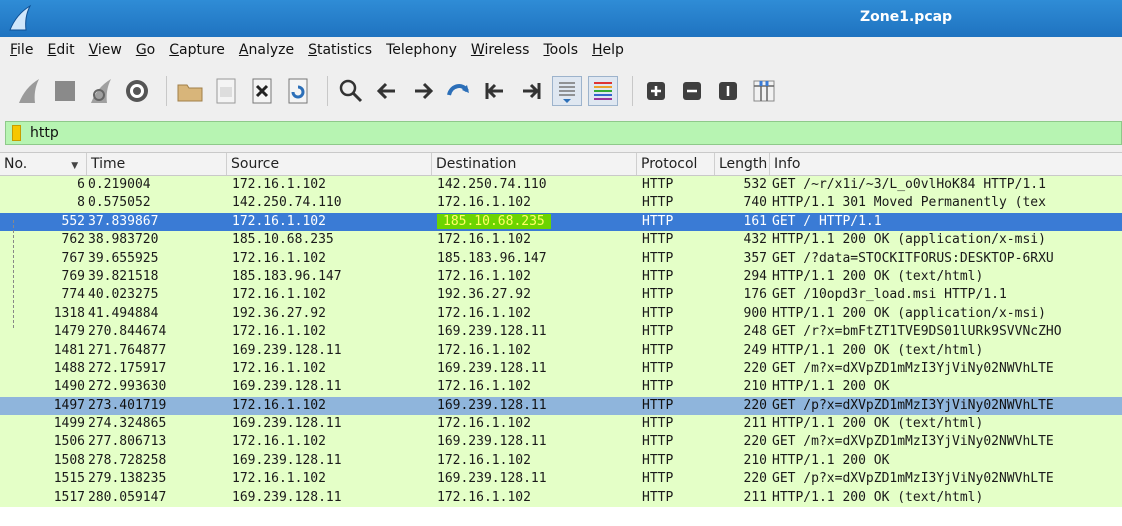 This screenshot has height=526, width=1122. Describe the element at coordinates (755, 442) in the screenshot. I see `packet-length-cell: 220` at that location.